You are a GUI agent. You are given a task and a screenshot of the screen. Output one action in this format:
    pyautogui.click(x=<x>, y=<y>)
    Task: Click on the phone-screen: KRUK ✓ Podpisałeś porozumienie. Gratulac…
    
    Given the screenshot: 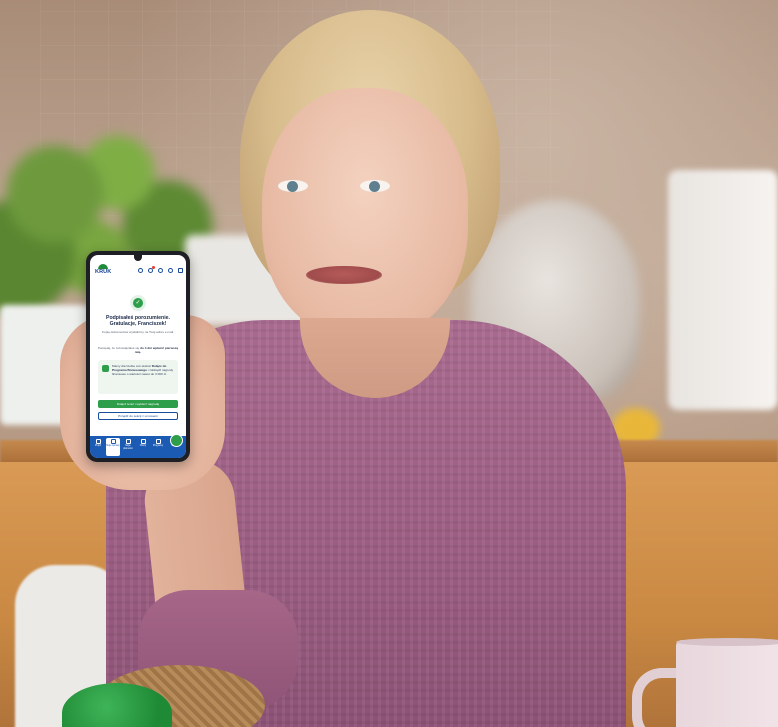 What is the action you would take?
    pyautogui.click(x=138, y=356)
    